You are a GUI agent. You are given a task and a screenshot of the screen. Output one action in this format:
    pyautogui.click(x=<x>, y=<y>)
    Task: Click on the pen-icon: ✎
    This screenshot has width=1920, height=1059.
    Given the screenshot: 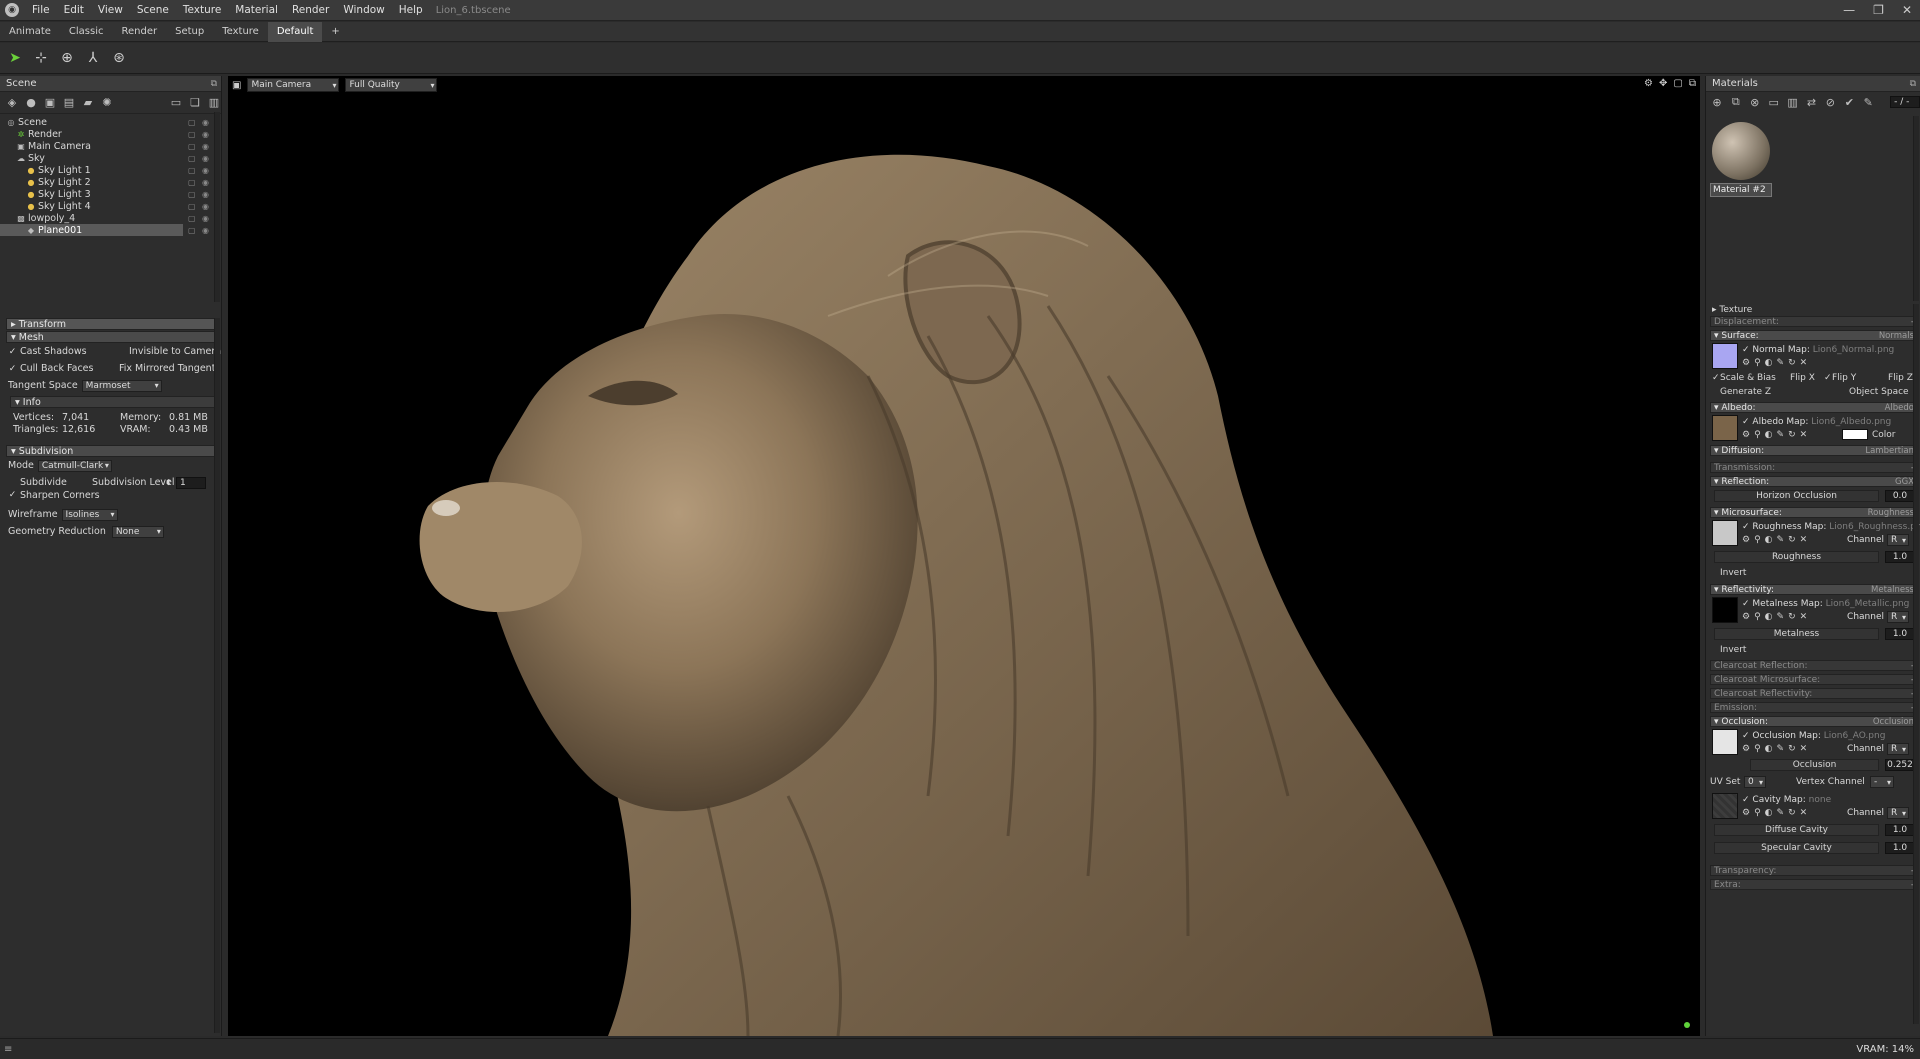 What is the action you would take?
    pyautogui.click(x=1781, y=749)
    